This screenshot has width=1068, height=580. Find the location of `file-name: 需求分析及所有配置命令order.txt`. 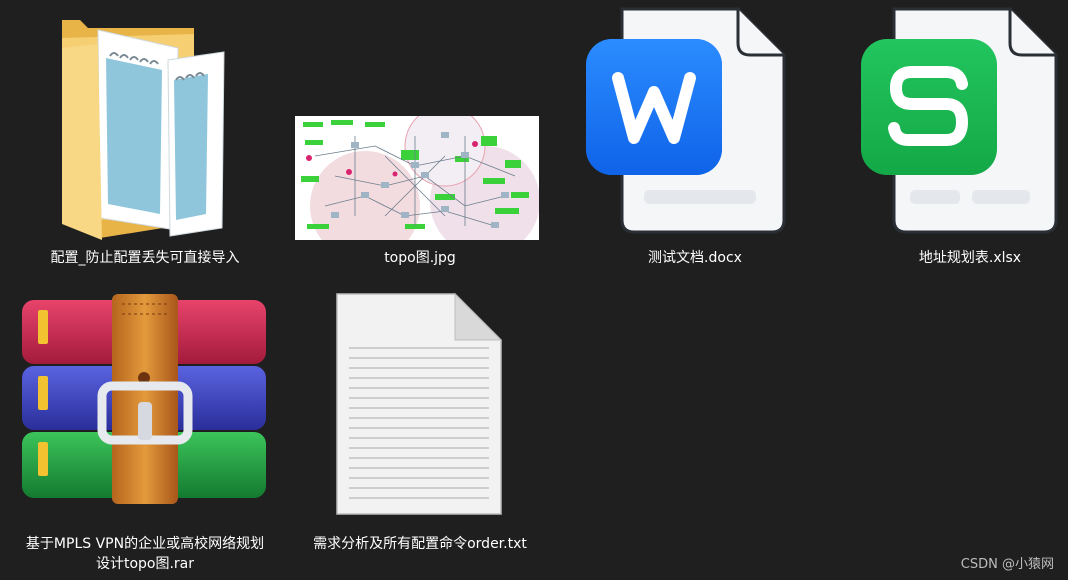

file-name: 需求分析及所有配置命令order.txt is located at coordinates (420, 544).